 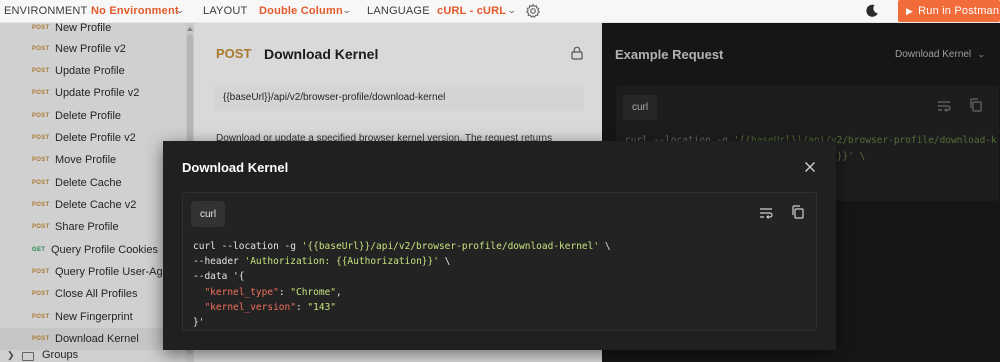 I want to click on environment-label: ENVIRONMENT, so click(x=46, y=11).